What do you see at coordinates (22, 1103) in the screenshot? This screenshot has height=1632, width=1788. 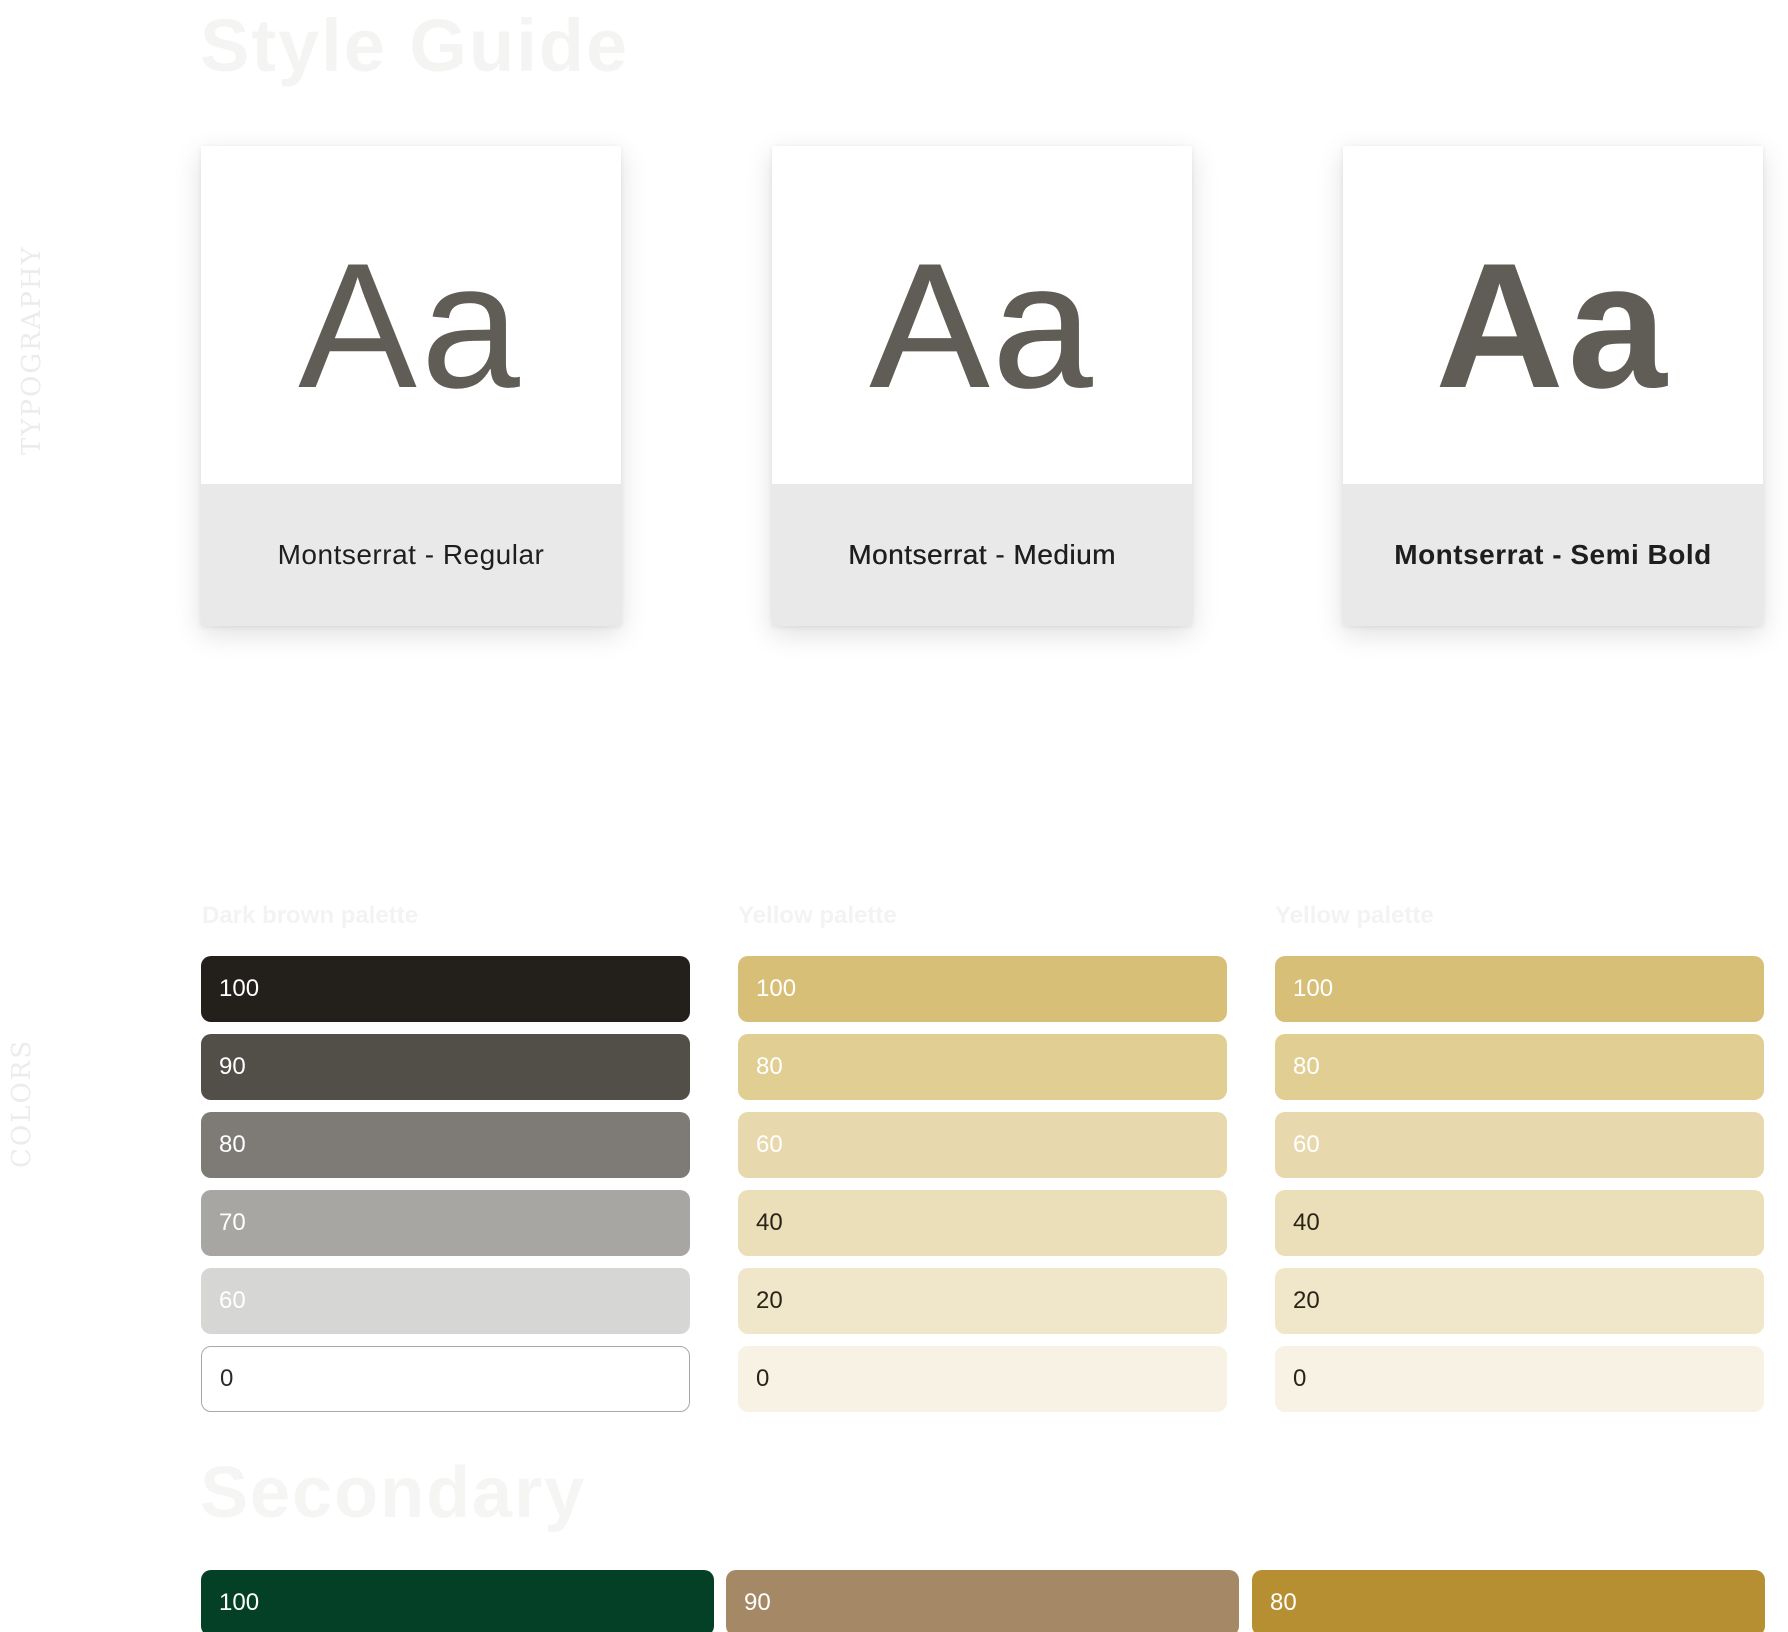 I see `section-label-colors: COLORS` at bounding box center [22, 1103].